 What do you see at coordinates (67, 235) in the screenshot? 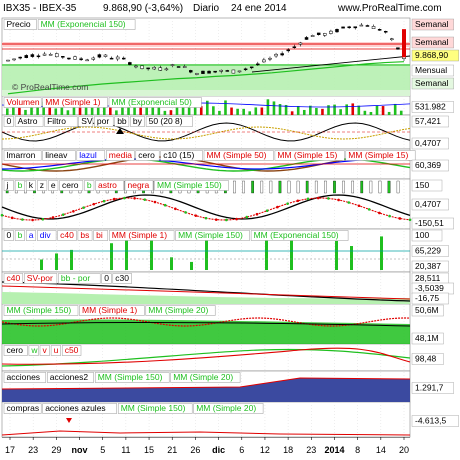
I see `legend-label: c40` at bounding box center [67, 235].